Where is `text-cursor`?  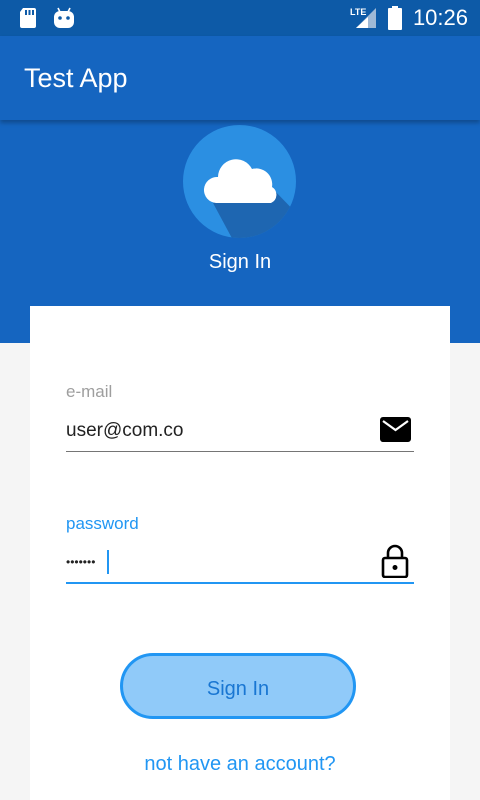
text-cursor is located at coordinates (108, 562).